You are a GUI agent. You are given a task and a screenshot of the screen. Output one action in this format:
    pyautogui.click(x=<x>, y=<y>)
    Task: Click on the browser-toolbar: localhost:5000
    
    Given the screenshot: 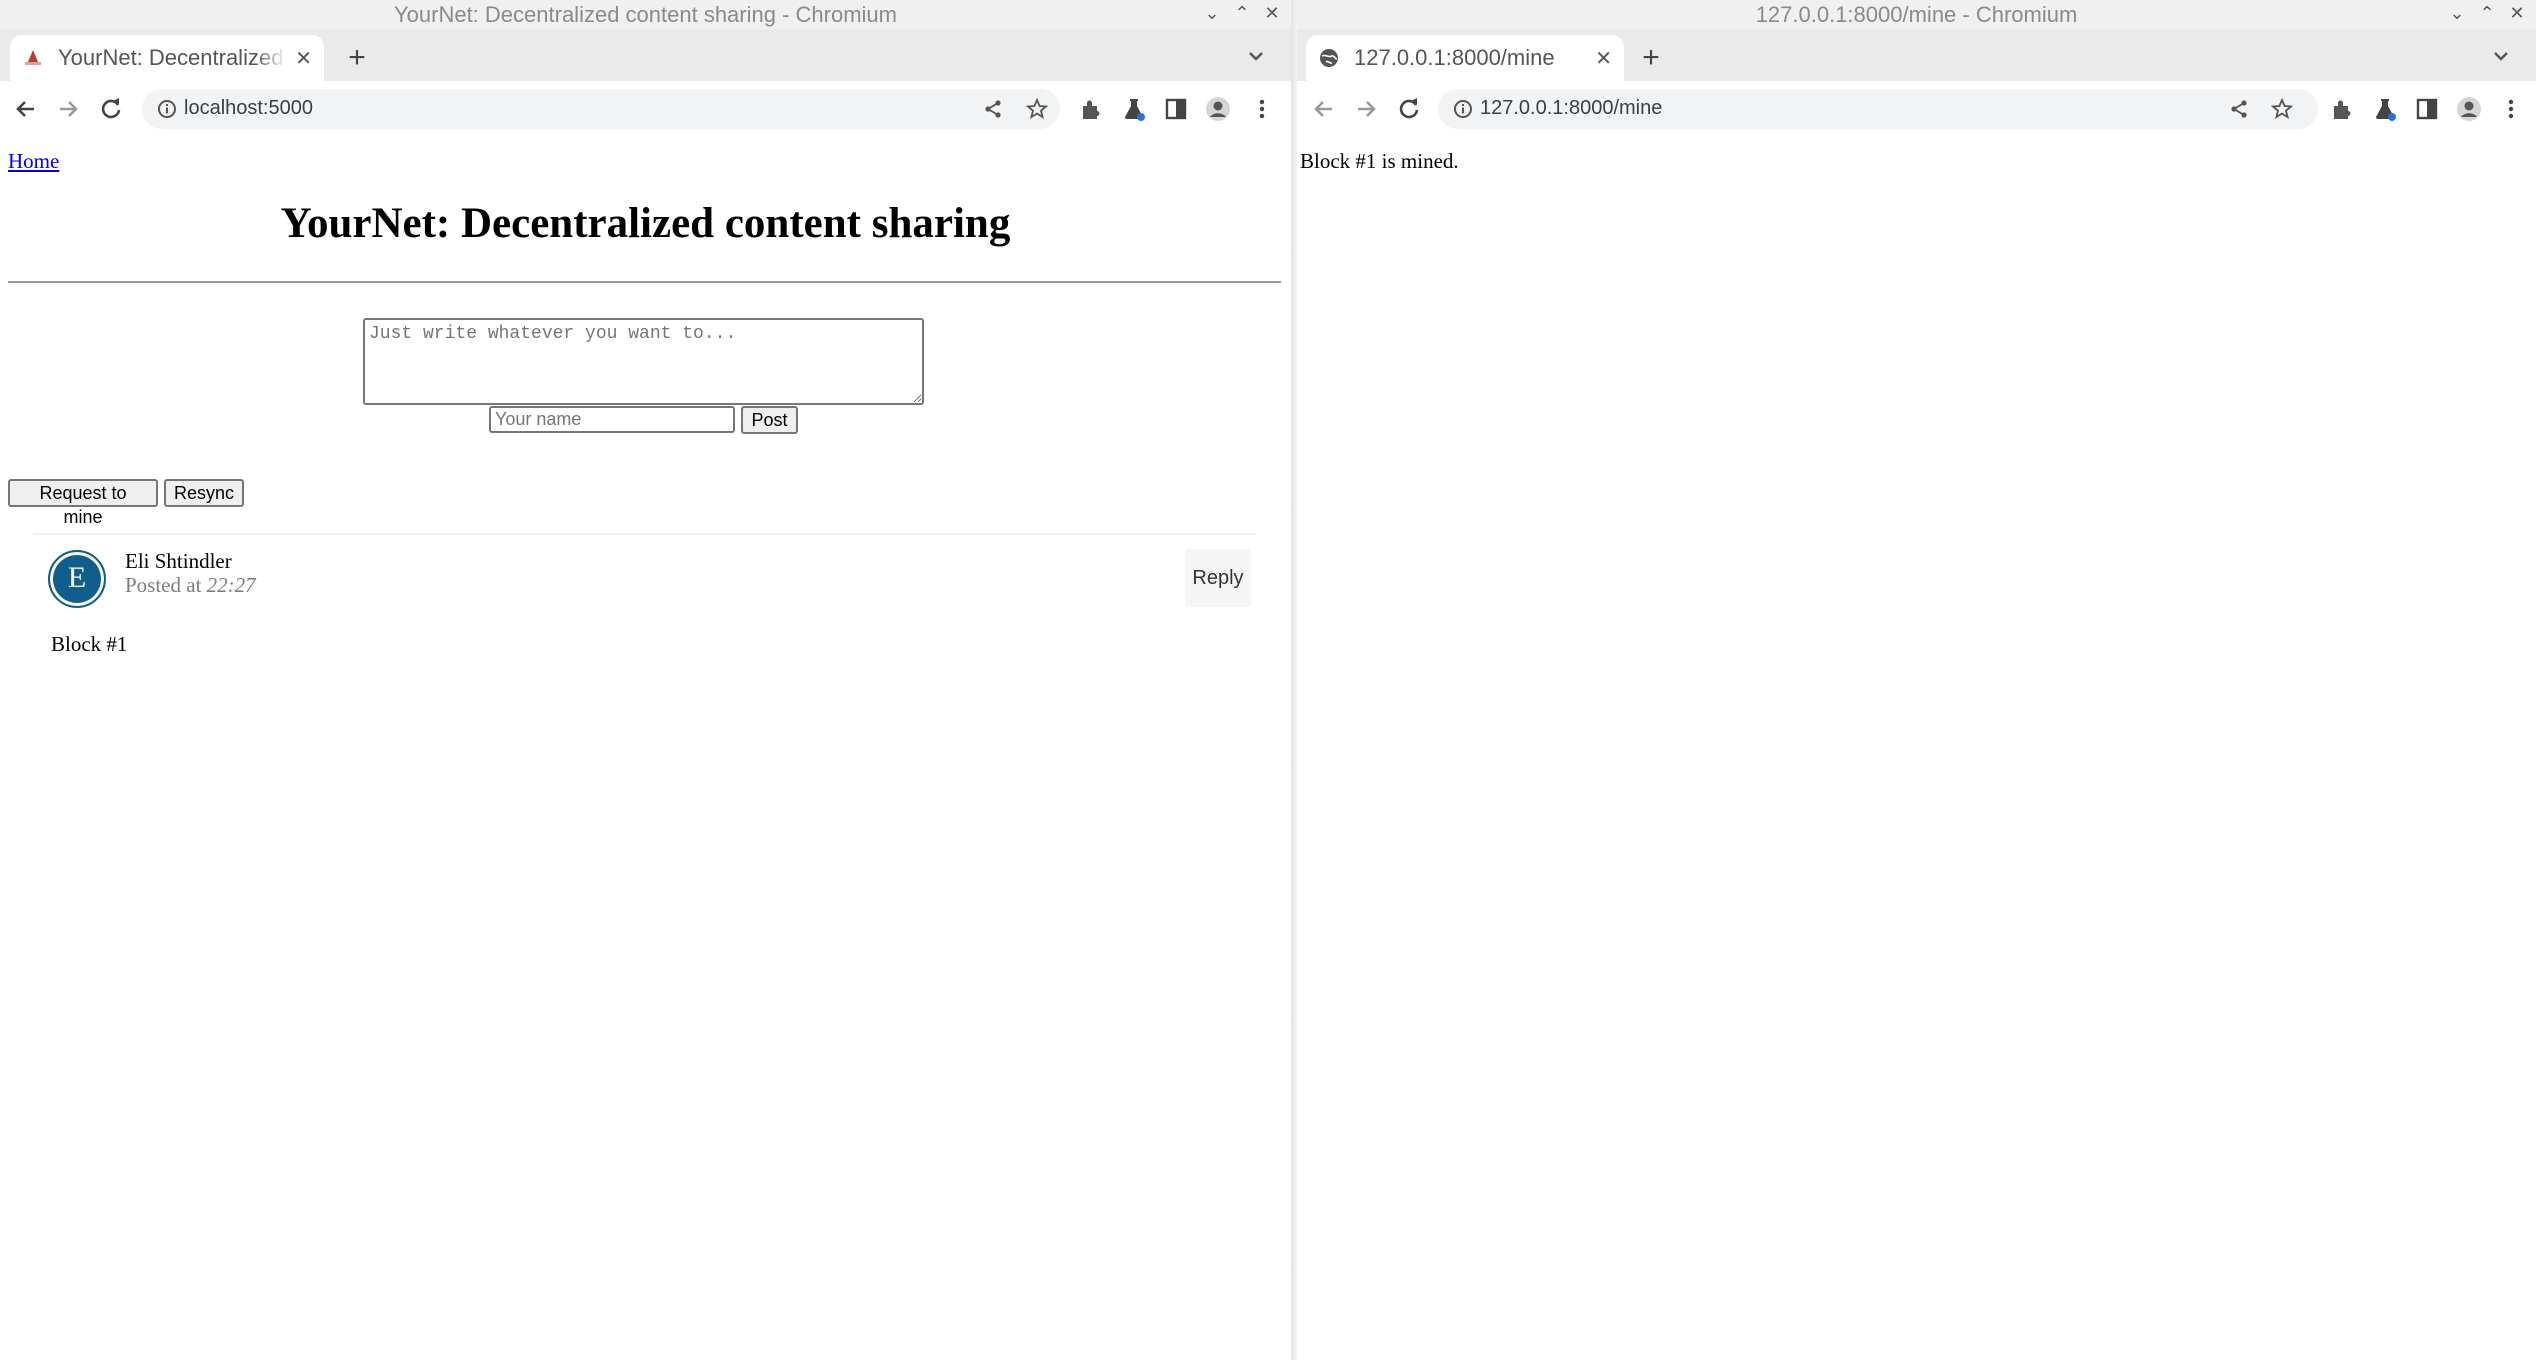 What is the action you would take?
    pyautogui.click(x=645, y=109)
    